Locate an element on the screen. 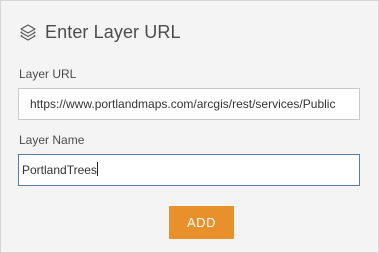 The image size is (379, 253). layers-icon is located at coordinates (28, 32).